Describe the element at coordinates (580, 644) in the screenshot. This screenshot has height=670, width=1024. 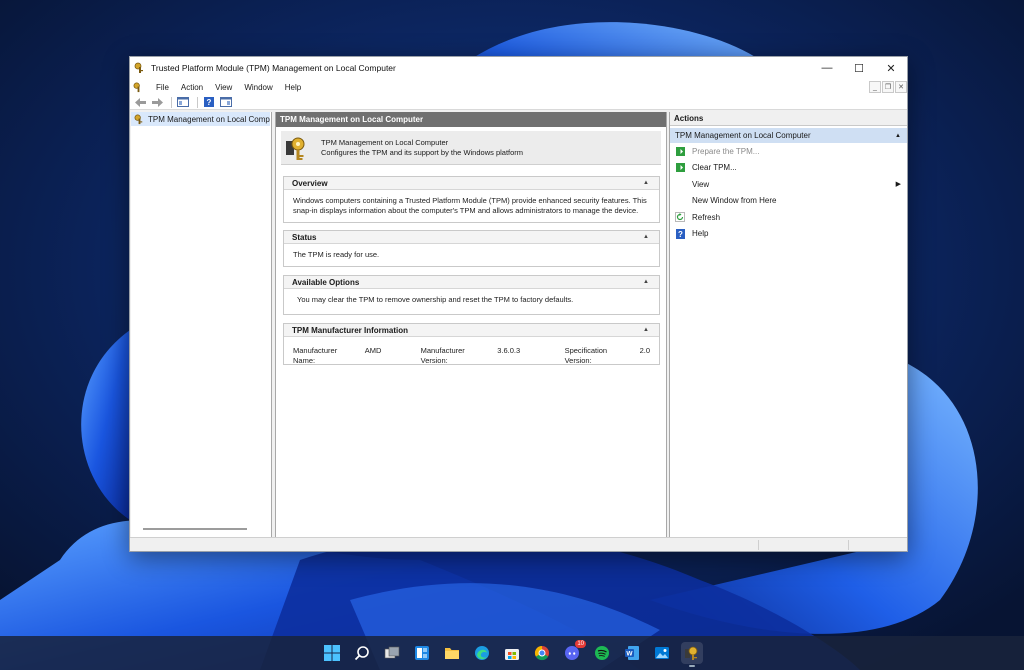
I see `discord-badge: 10` at that location.